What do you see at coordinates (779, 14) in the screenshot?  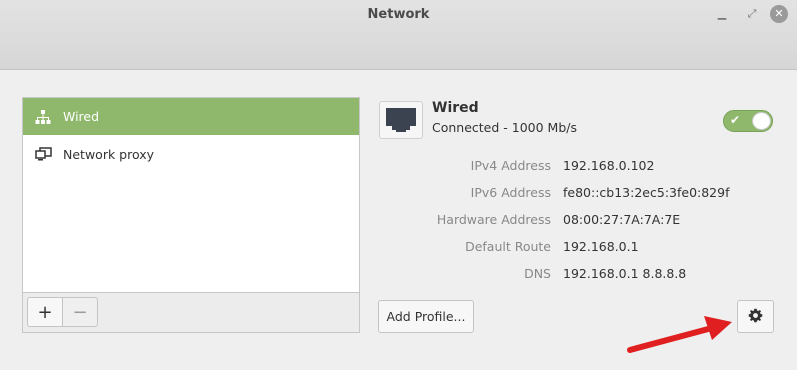 I see `close-icon: ✕` at bounding box center [779, 14].